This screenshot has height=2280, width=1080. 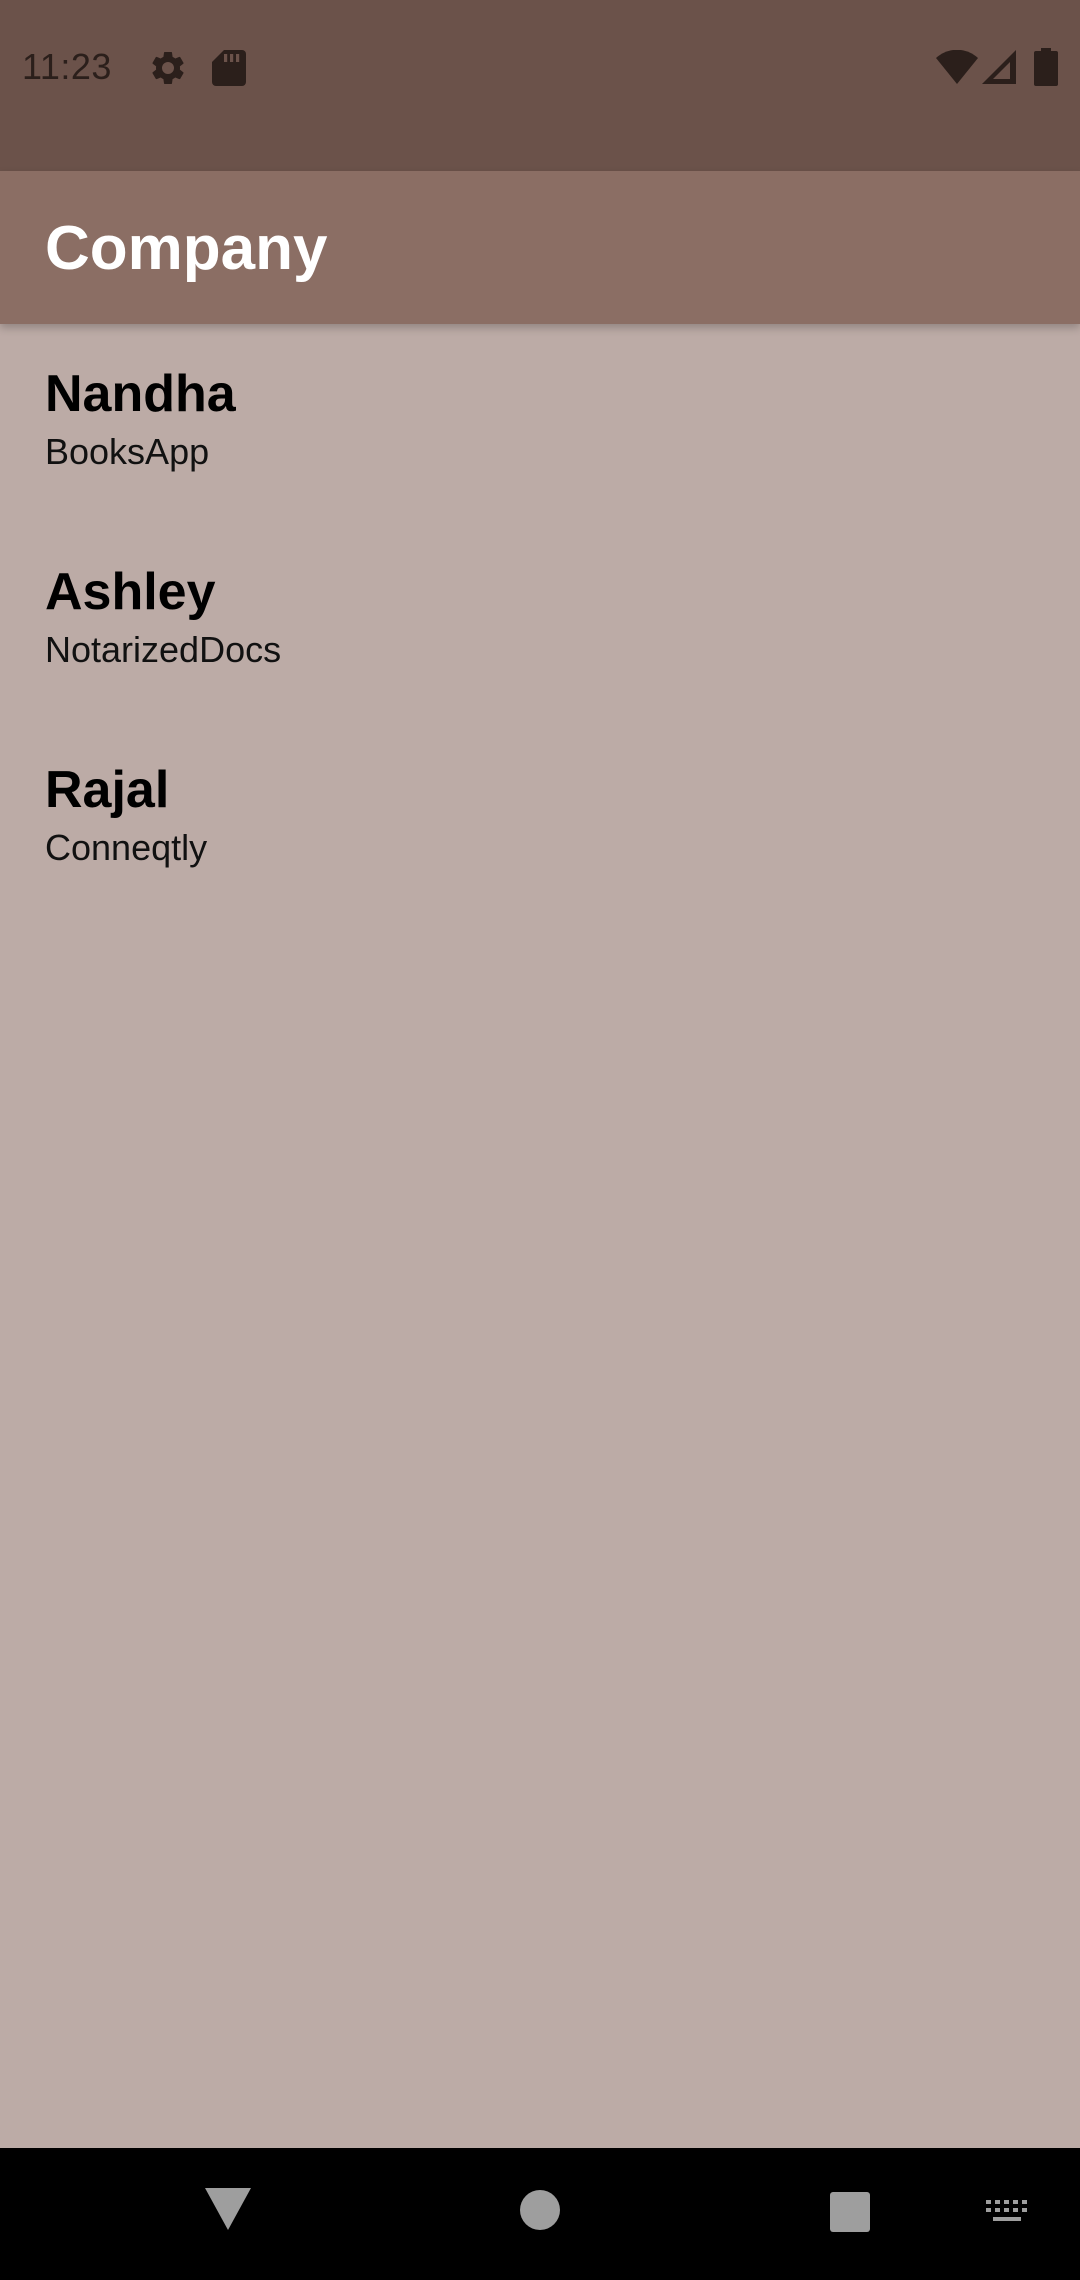 I want to click on keyboard-icon, so click(x=1007, y=2213).